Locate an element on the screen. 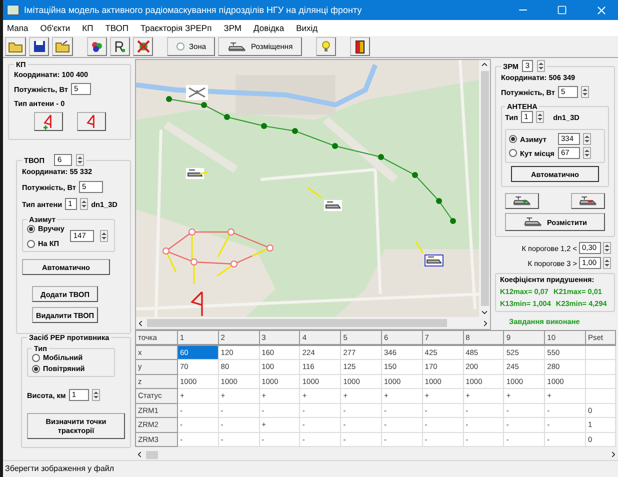 The image size is (618, 477). menu-item: КП is located at coordinates (88, 28).